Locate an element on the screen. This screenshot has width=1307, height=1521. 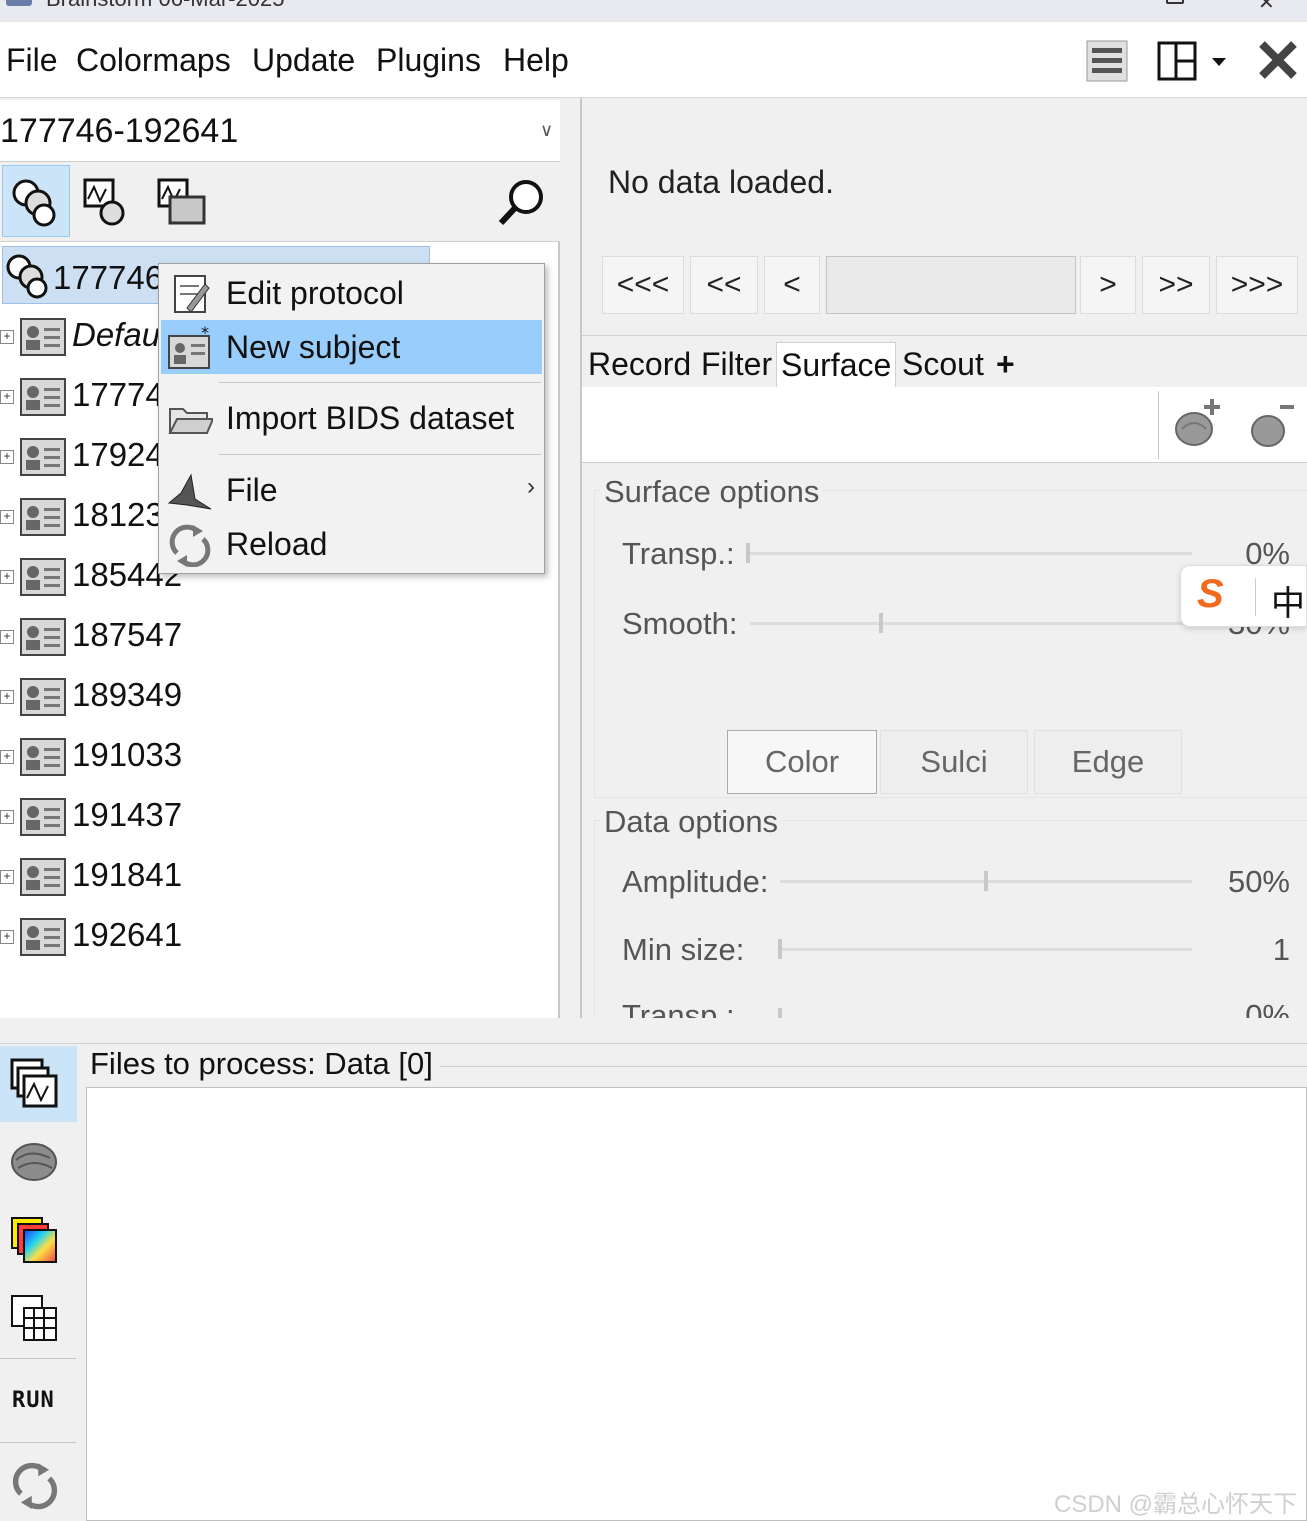
explorer-toolbar is located at coordinates (280, 202).